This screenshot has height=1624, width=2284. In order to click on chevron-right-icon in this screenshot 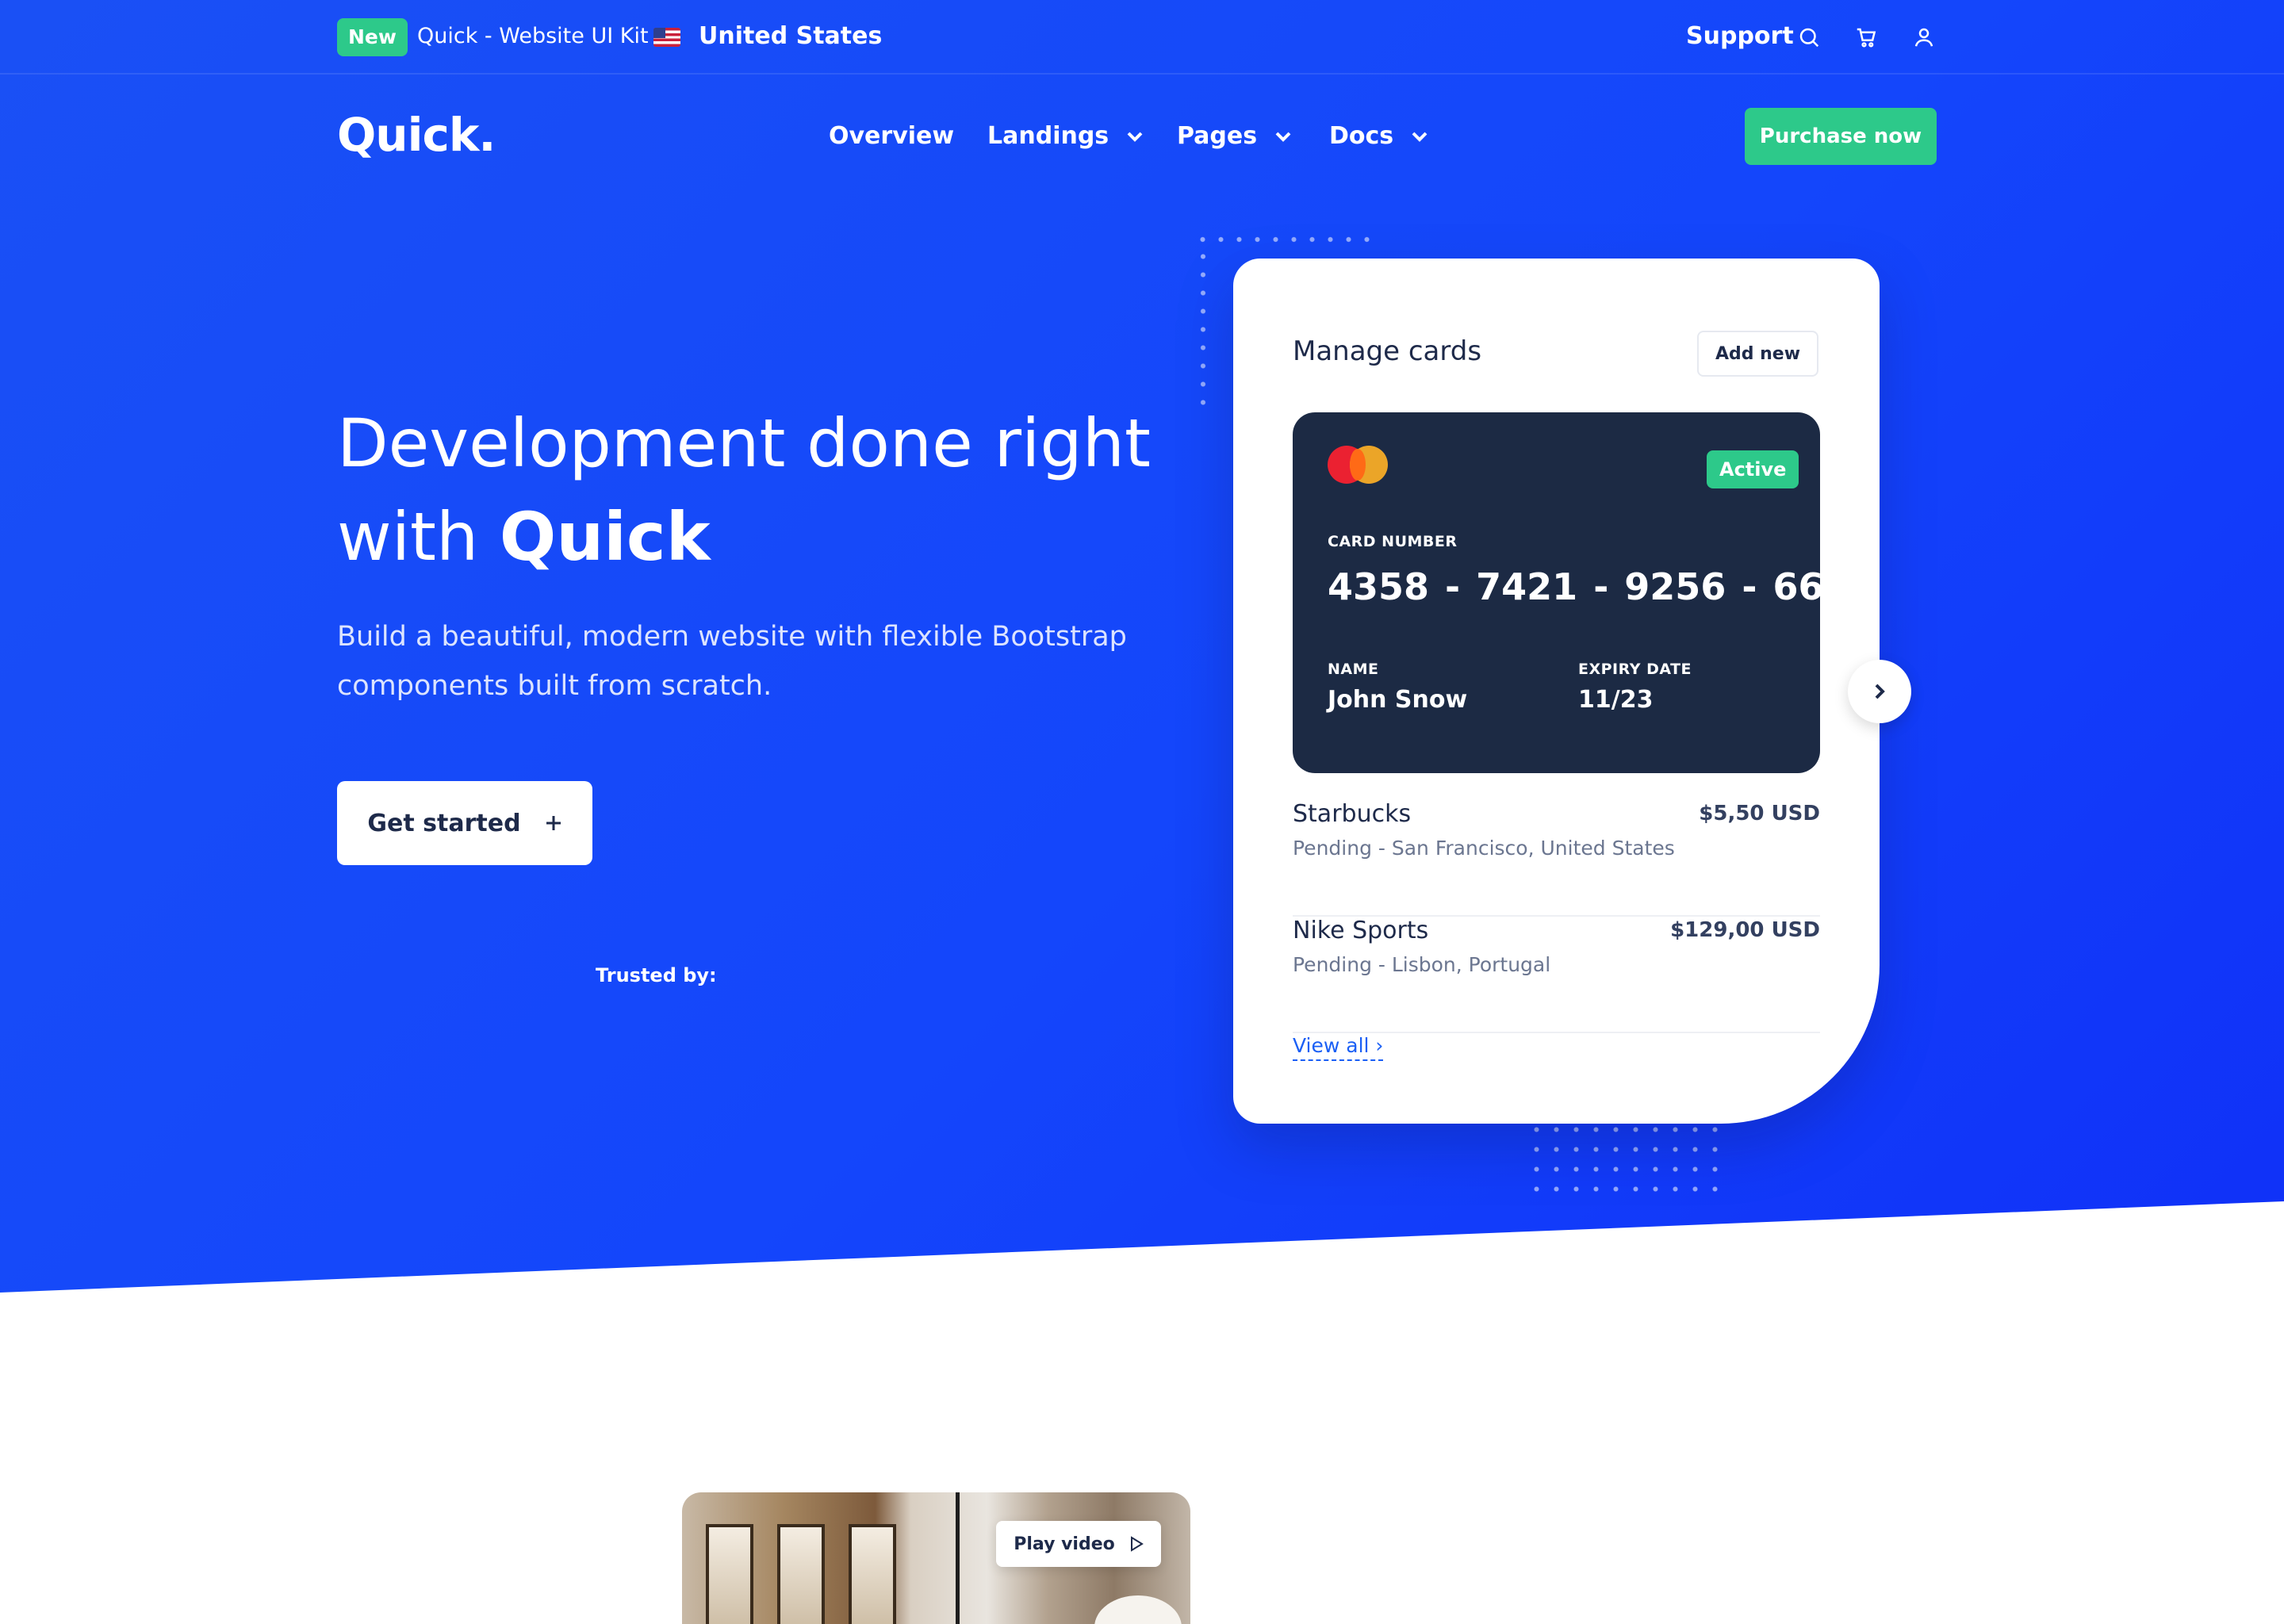, I will do `click(1880, 691)`.